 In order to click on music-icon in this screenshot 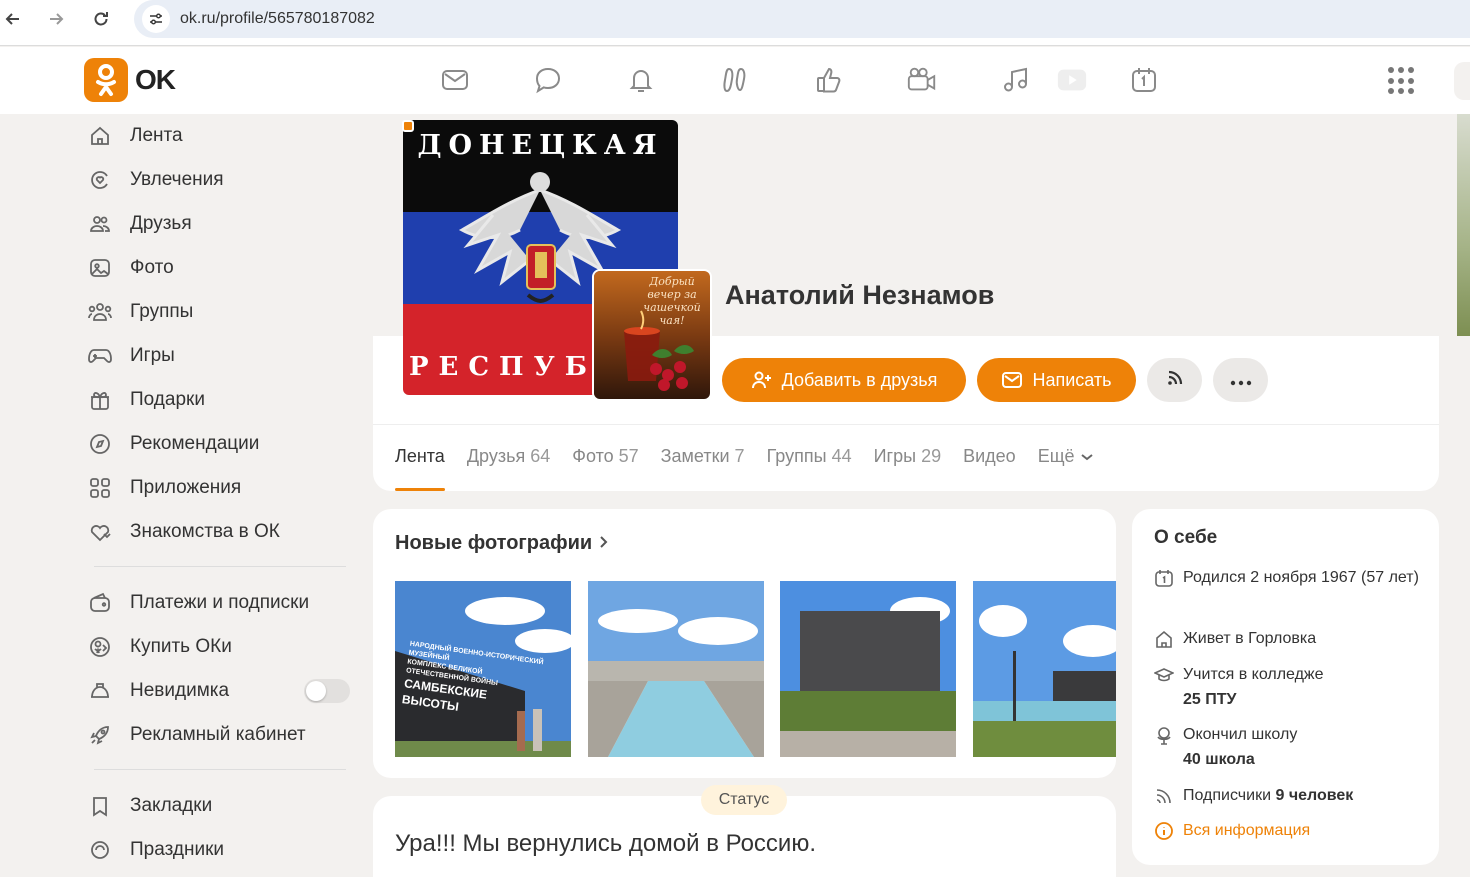, I will do `click(1016, 80)`.